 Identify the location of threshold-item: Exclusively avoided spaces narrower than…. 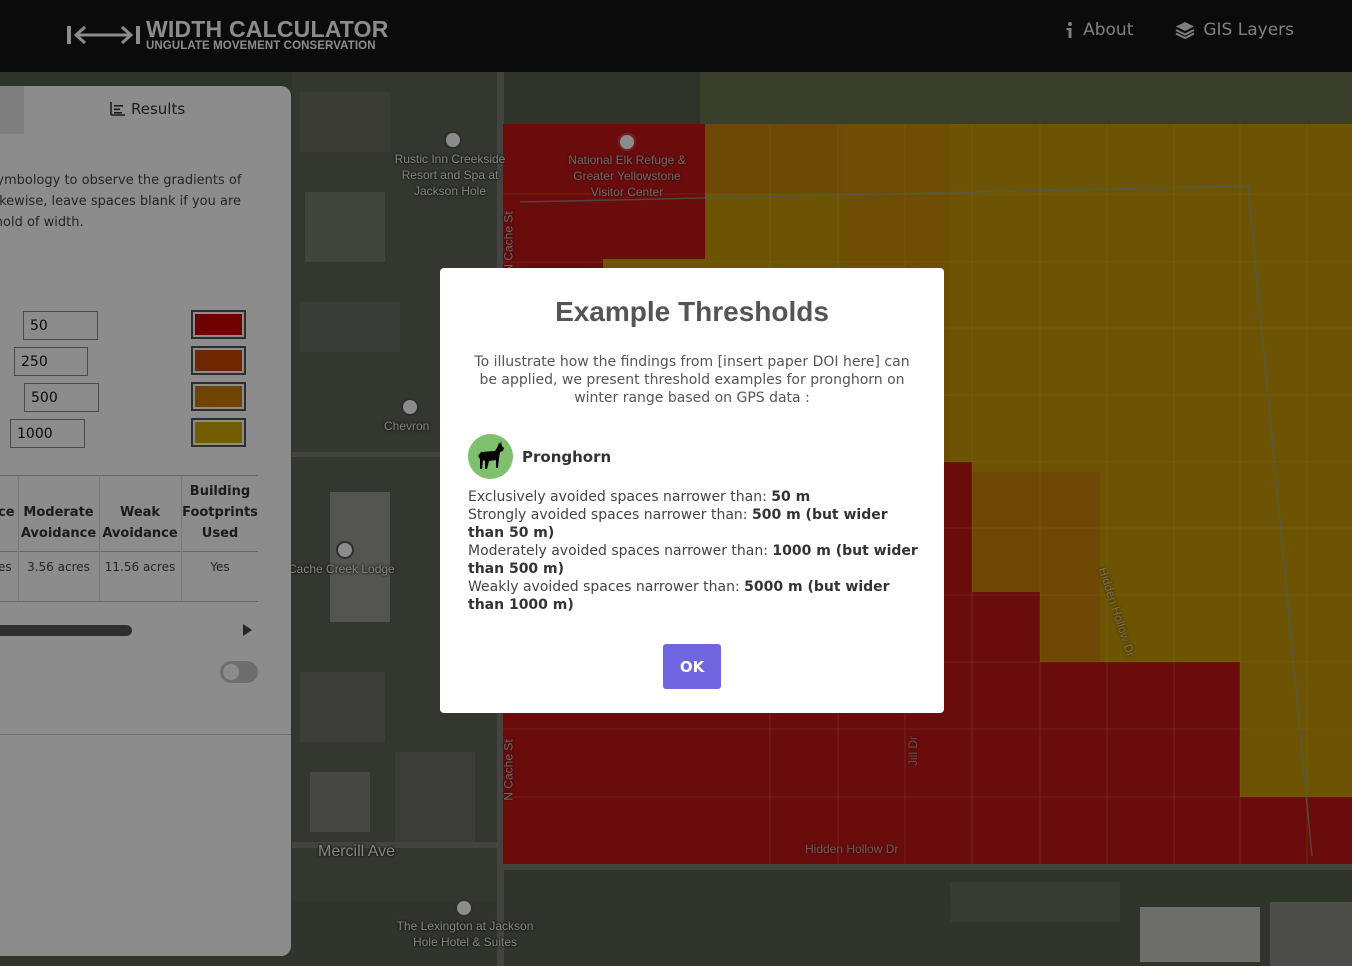
(639, 497).